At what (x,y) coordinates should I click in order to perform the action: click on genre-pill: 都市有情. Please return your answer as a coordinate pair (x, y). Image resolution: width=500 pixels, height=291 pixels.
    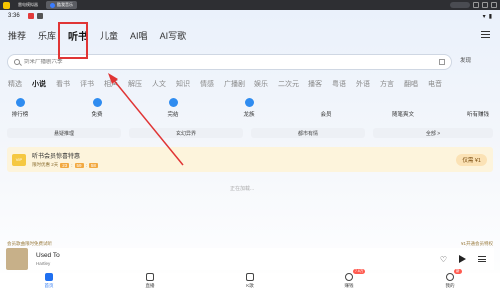
    Looking at the image, I should click on (308, 133).